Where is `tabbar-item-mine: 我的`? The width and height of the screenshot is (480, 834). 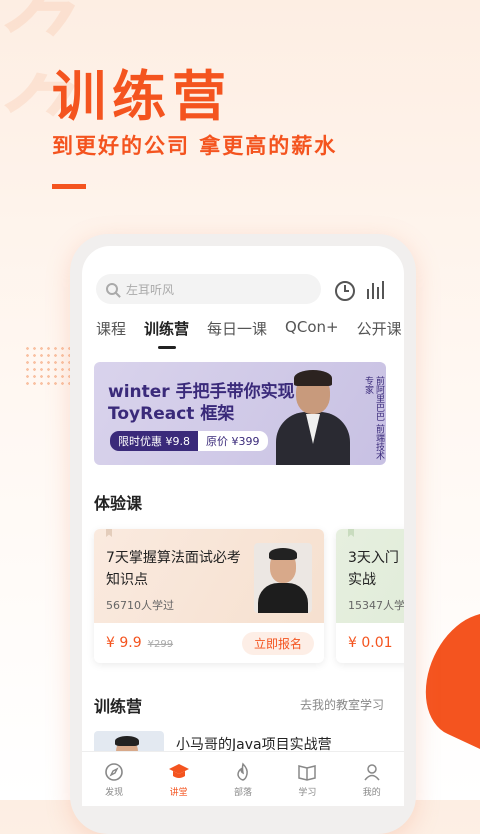
tabbar-item-mine: 我的 is located at coordinates (372, 779).